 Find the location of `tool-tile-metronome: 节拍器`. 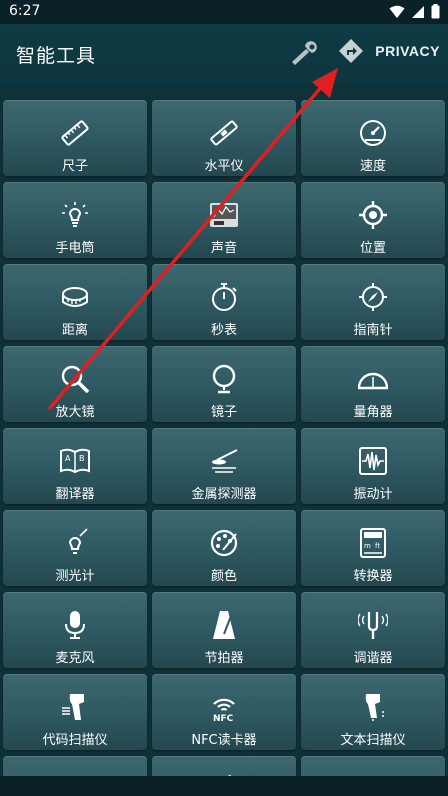

tool-tile-metronome: 节拍器 is located at coordinates (224, 630).